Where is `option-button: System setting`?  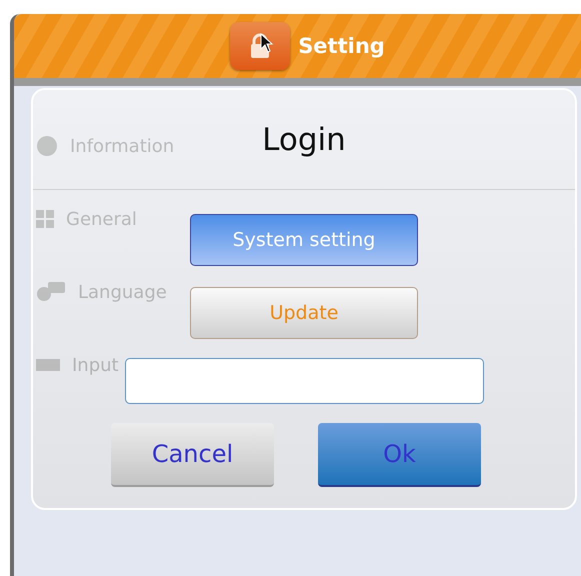
option-button: System setting is located at coordinates (304, 240).